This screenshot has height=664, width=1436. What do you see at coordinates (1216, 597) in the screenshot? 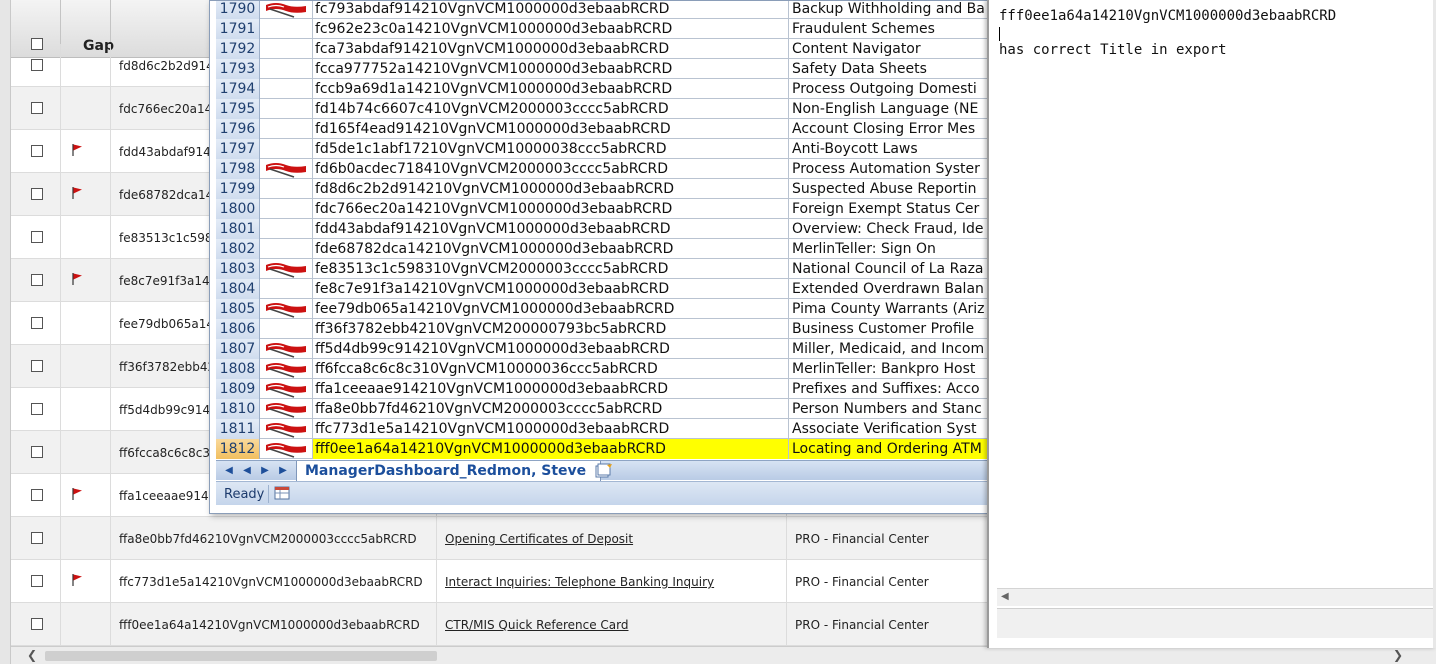
I see `notepad-horizontal-scrollbar: ◀` at bounding box center [1216, 597].